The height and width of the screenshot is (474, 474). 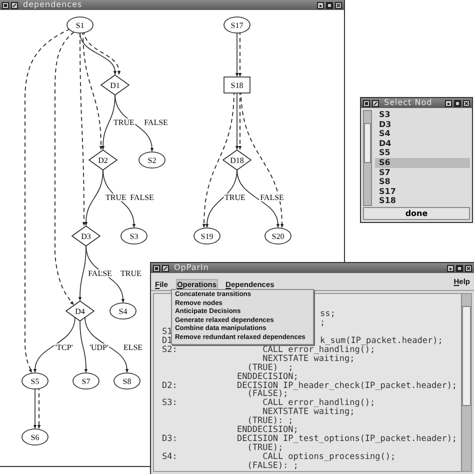 What do you see at coordinates (408, 103) in the screenshot?
I see `window-title: Select Nod` at bounding box center [408, 103].